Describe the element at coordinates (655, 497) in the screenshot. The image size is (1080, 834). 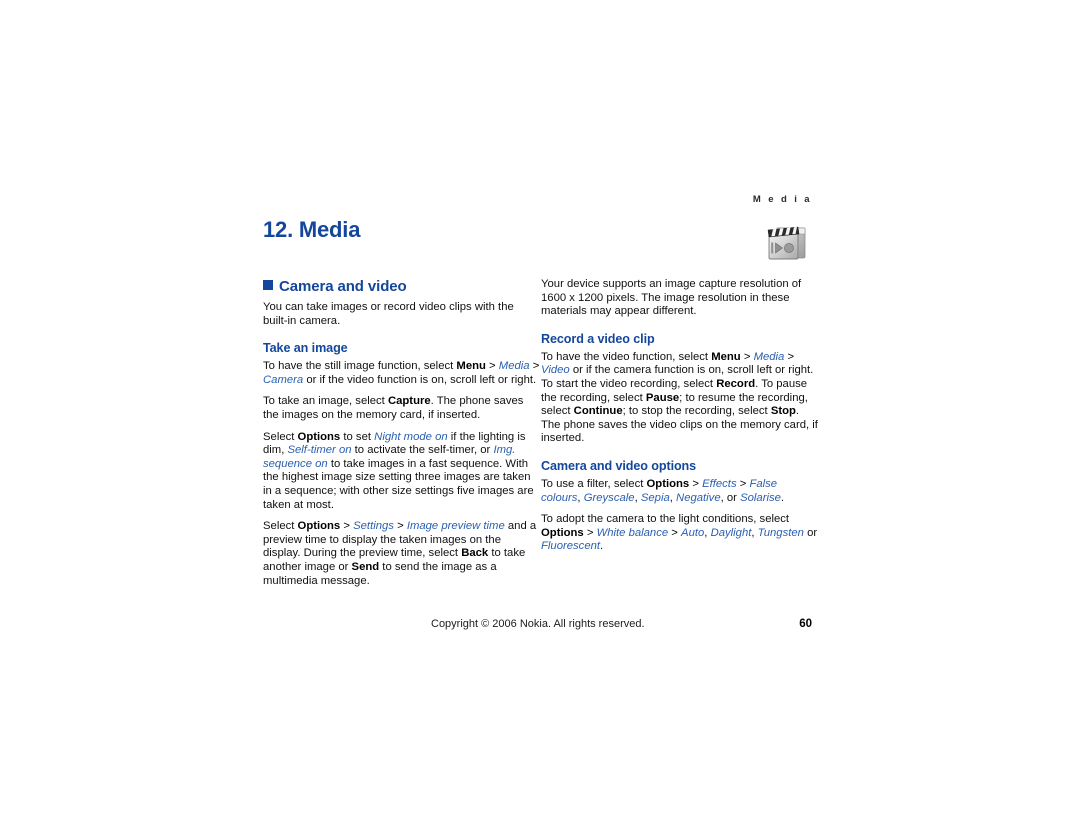
I see `menu-item: Sepia` at that location.